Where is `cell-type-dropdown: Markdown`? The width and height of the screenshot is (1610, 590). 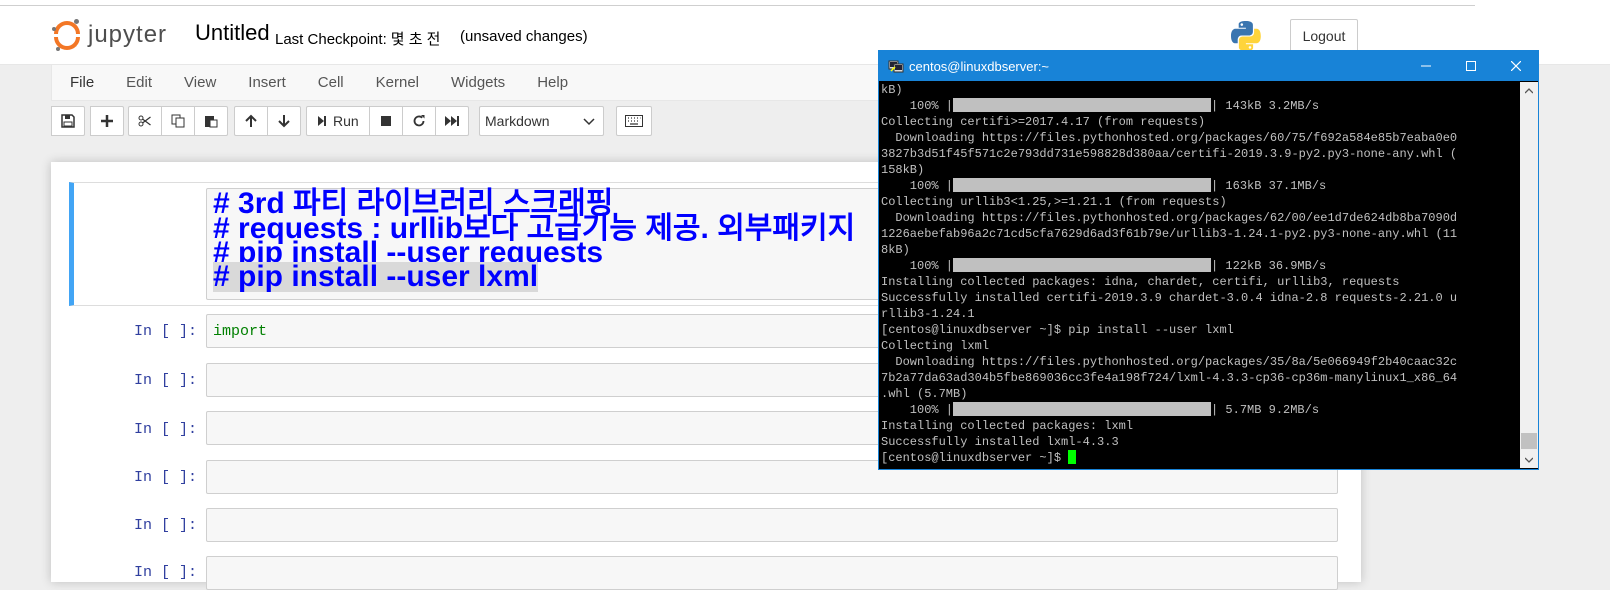
cell-type-dropdown: Markdown is located at coordinates (541, 121).